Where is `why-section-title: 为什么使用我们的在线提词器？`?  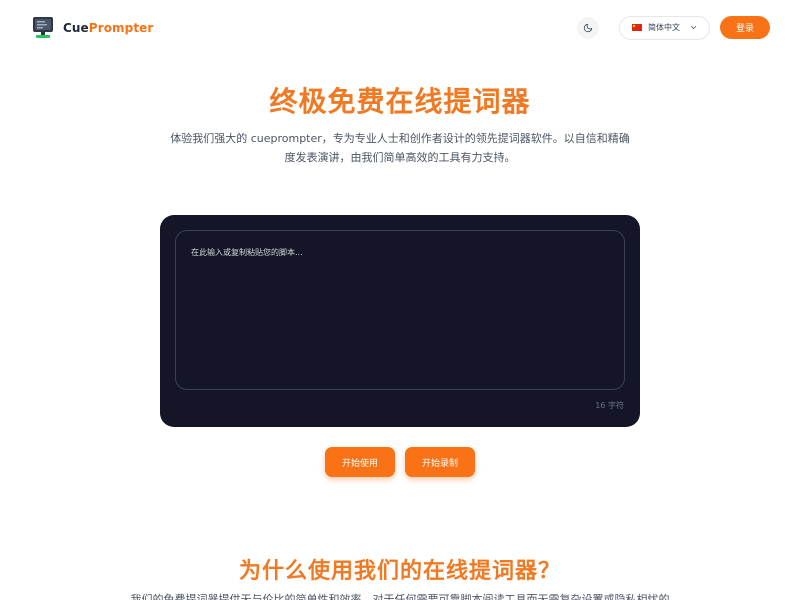 why-section-title: 为什么使用我们的在线提词器？ is located at coordinates (399, 571).